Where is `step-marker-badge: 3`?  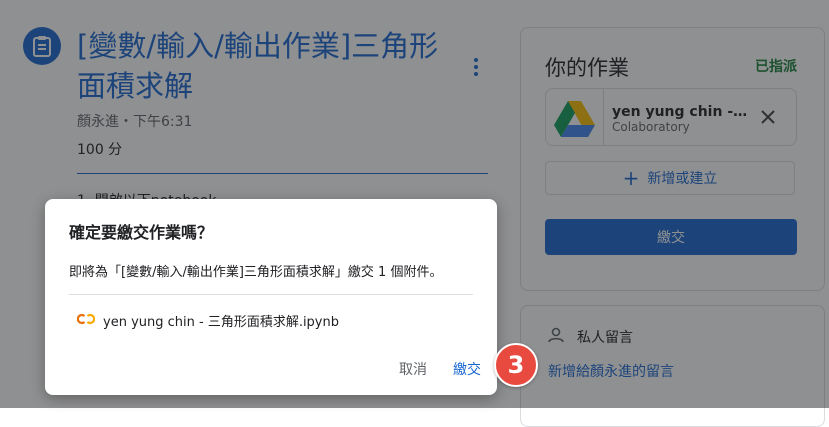 step-marker-badge: 3 is located at coordinates (516, 365).